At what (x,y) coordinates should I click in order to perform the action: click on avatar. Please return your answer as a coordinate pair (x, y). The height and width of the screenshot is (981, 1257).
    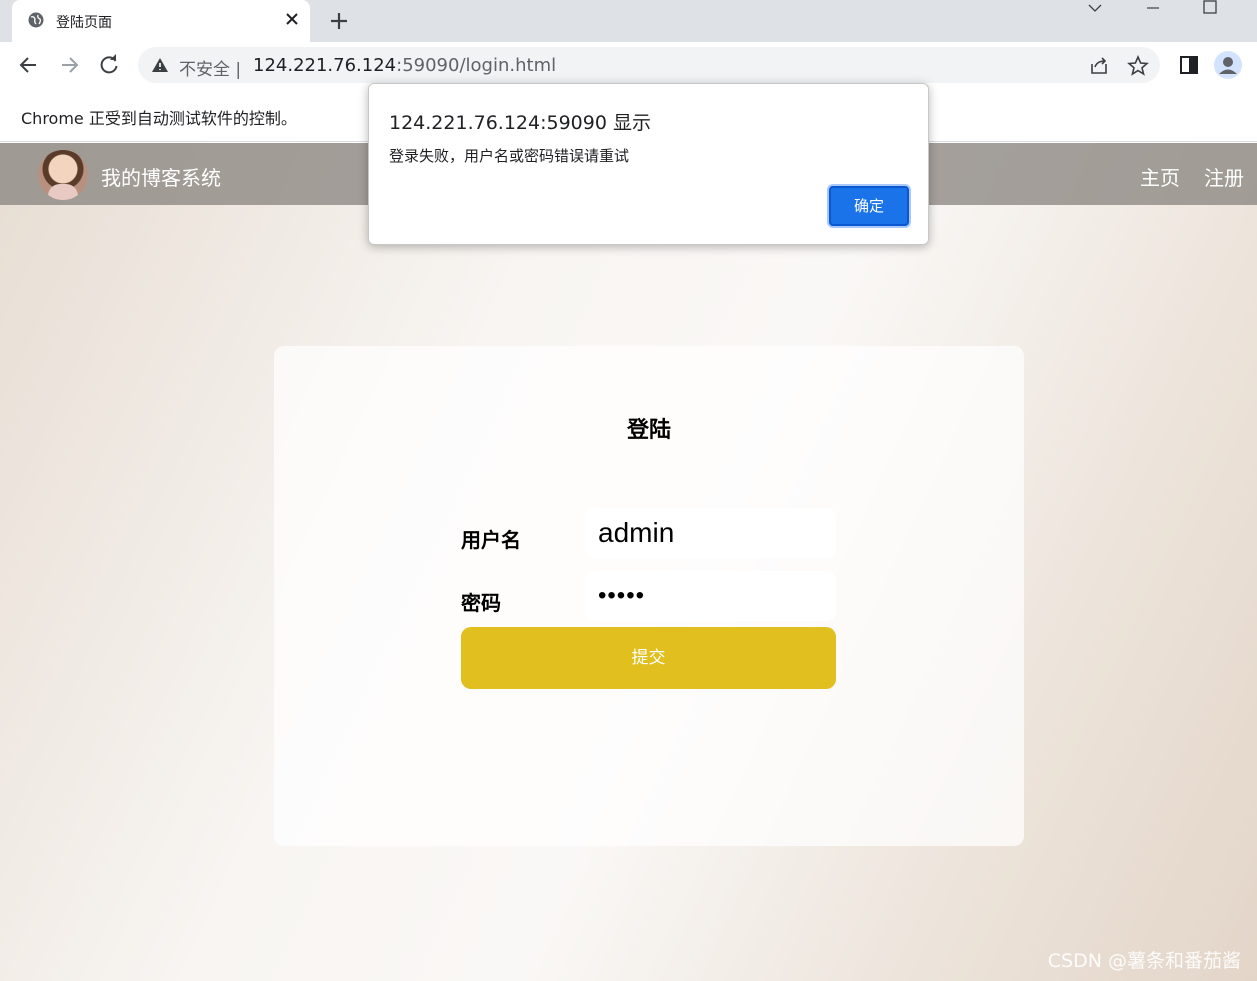
    Looking at the image, I should click on (63, 175).